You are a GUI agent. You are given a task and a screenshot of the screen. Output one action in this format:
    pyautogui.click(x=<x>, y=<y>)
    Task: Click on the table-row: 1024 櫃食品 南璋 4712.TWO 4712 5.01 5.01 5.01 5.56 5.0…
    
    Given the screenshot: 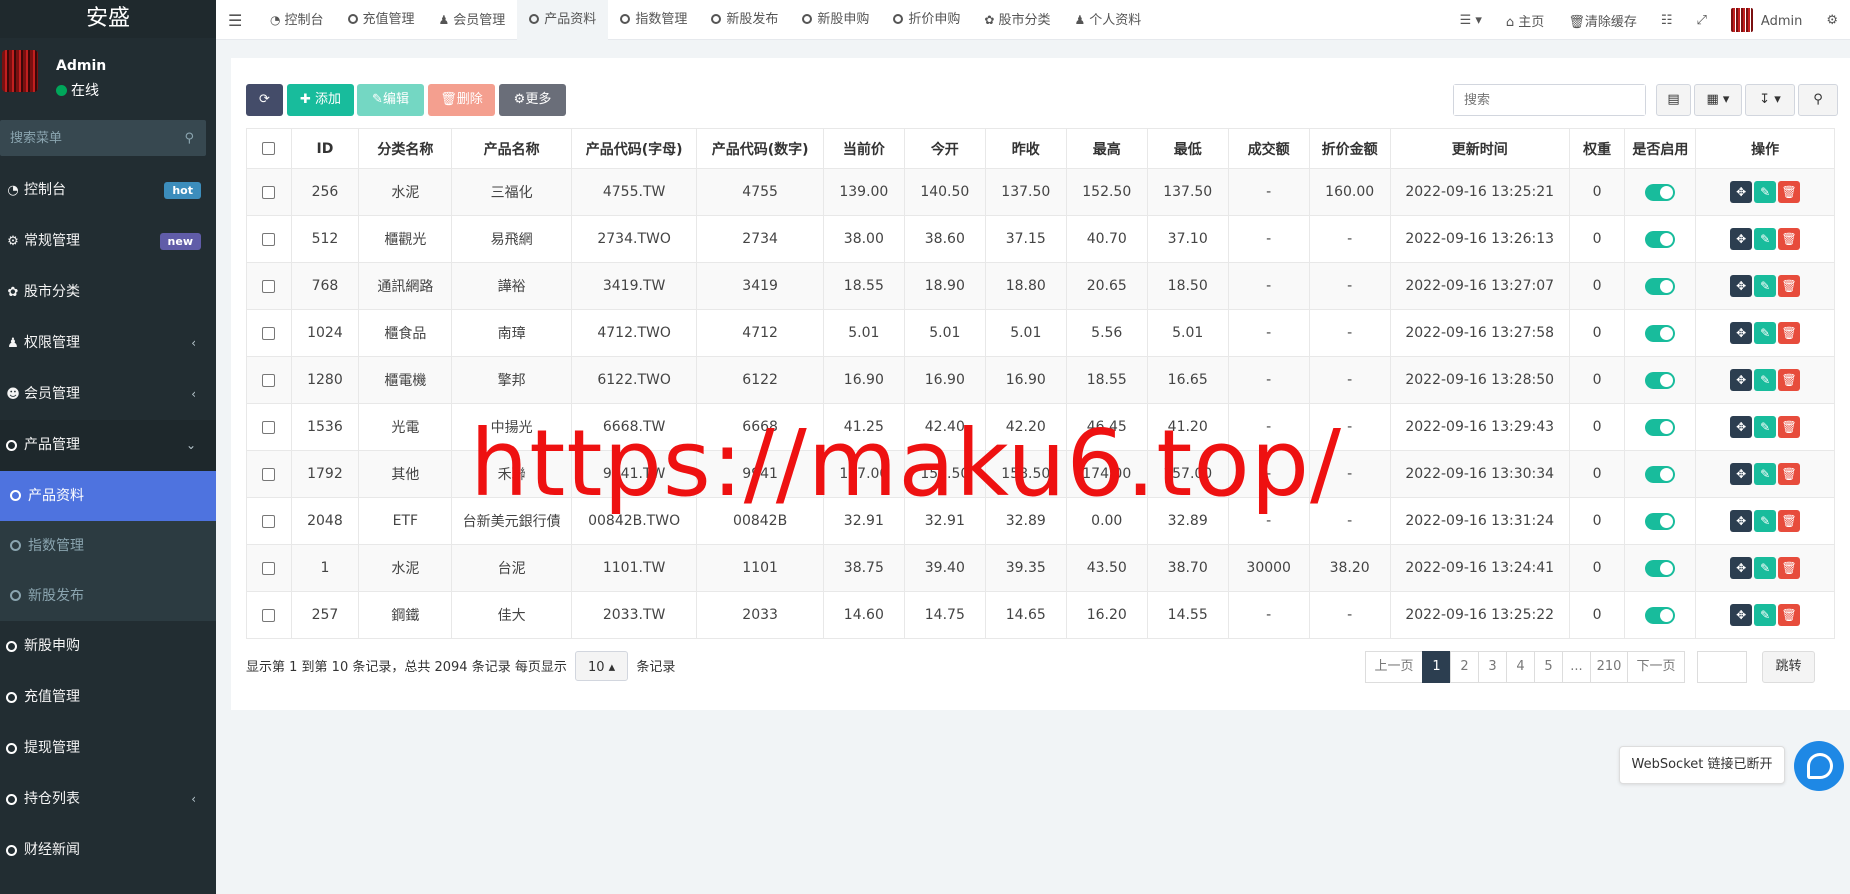 What is the action you would take?
    pyautogui.click(x=1040, y=333)
    